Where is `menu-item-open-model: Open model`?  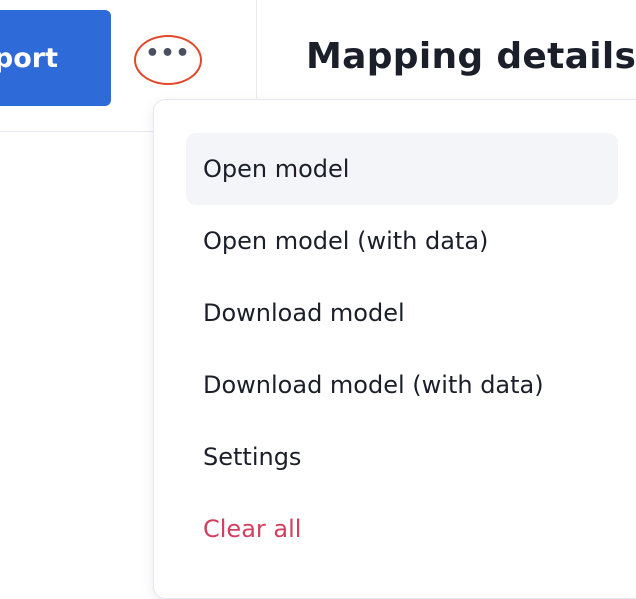 menu-item-open-model: Open model is located at coordinates (402, 169).